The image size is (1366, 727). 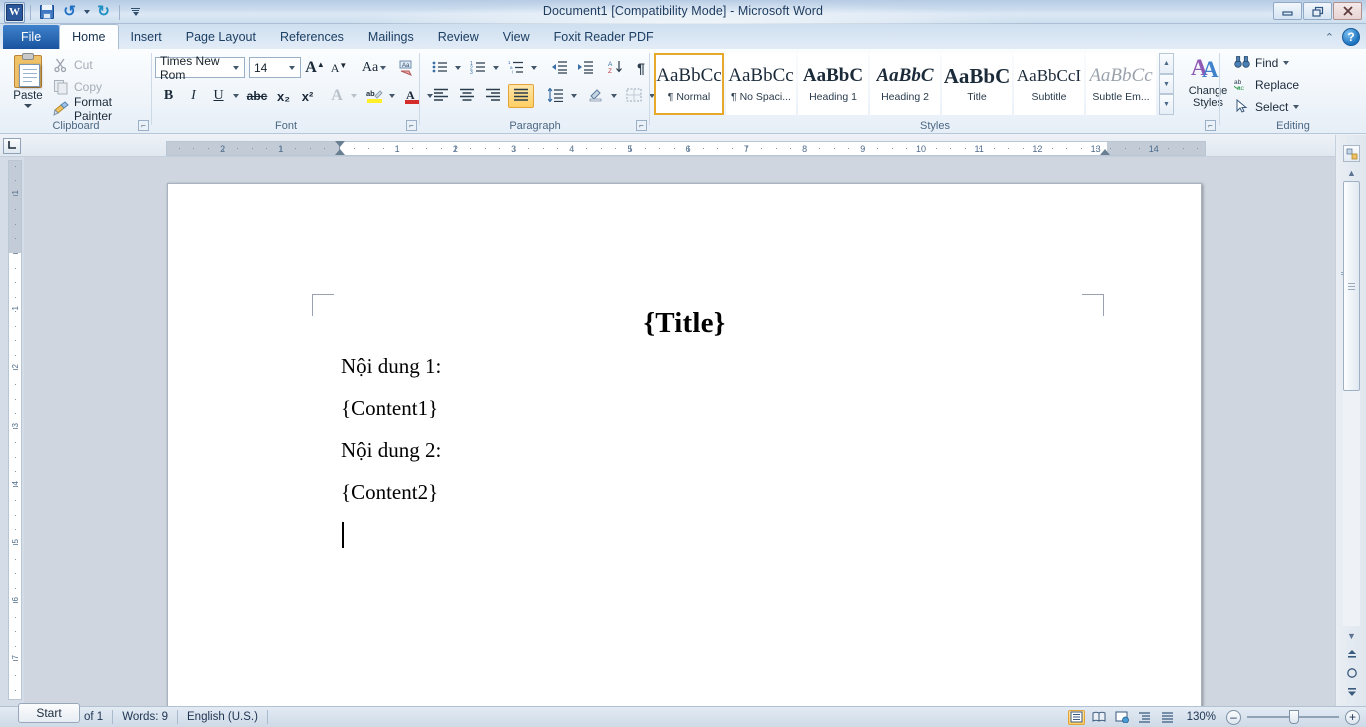 What do you see at coordinates (218, 96) in the screenshot?
I see `underline-button: U` at bounding box center [218, 96].